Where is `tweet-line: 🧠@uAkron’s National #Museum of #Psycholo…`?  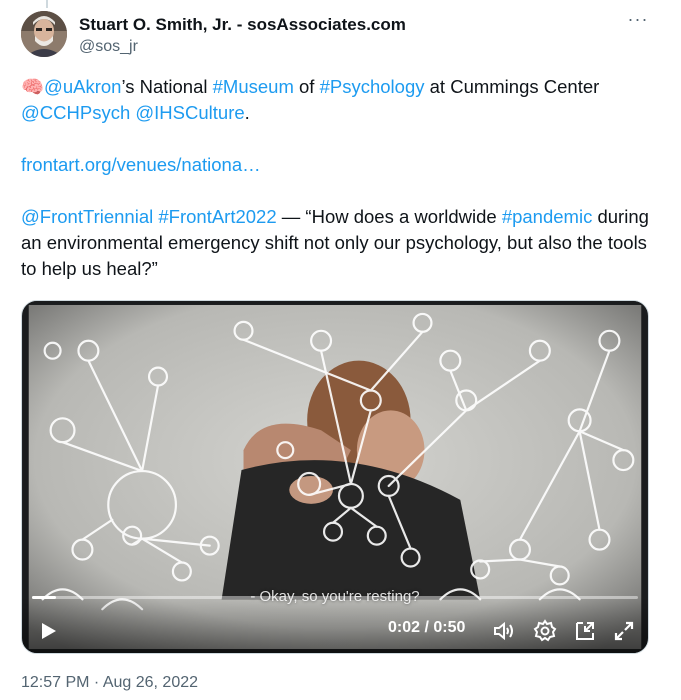
tweet-line: 🧠@uAkron’s National #Museum of #Psycholo… is located at coordinates (336, 87).